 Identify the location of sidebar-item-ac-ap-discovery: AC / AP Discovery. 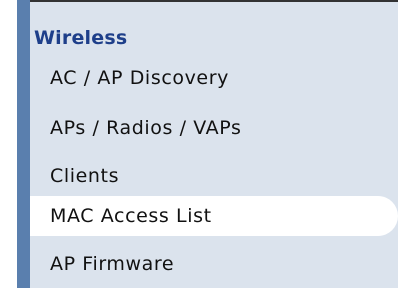
(214, 78).